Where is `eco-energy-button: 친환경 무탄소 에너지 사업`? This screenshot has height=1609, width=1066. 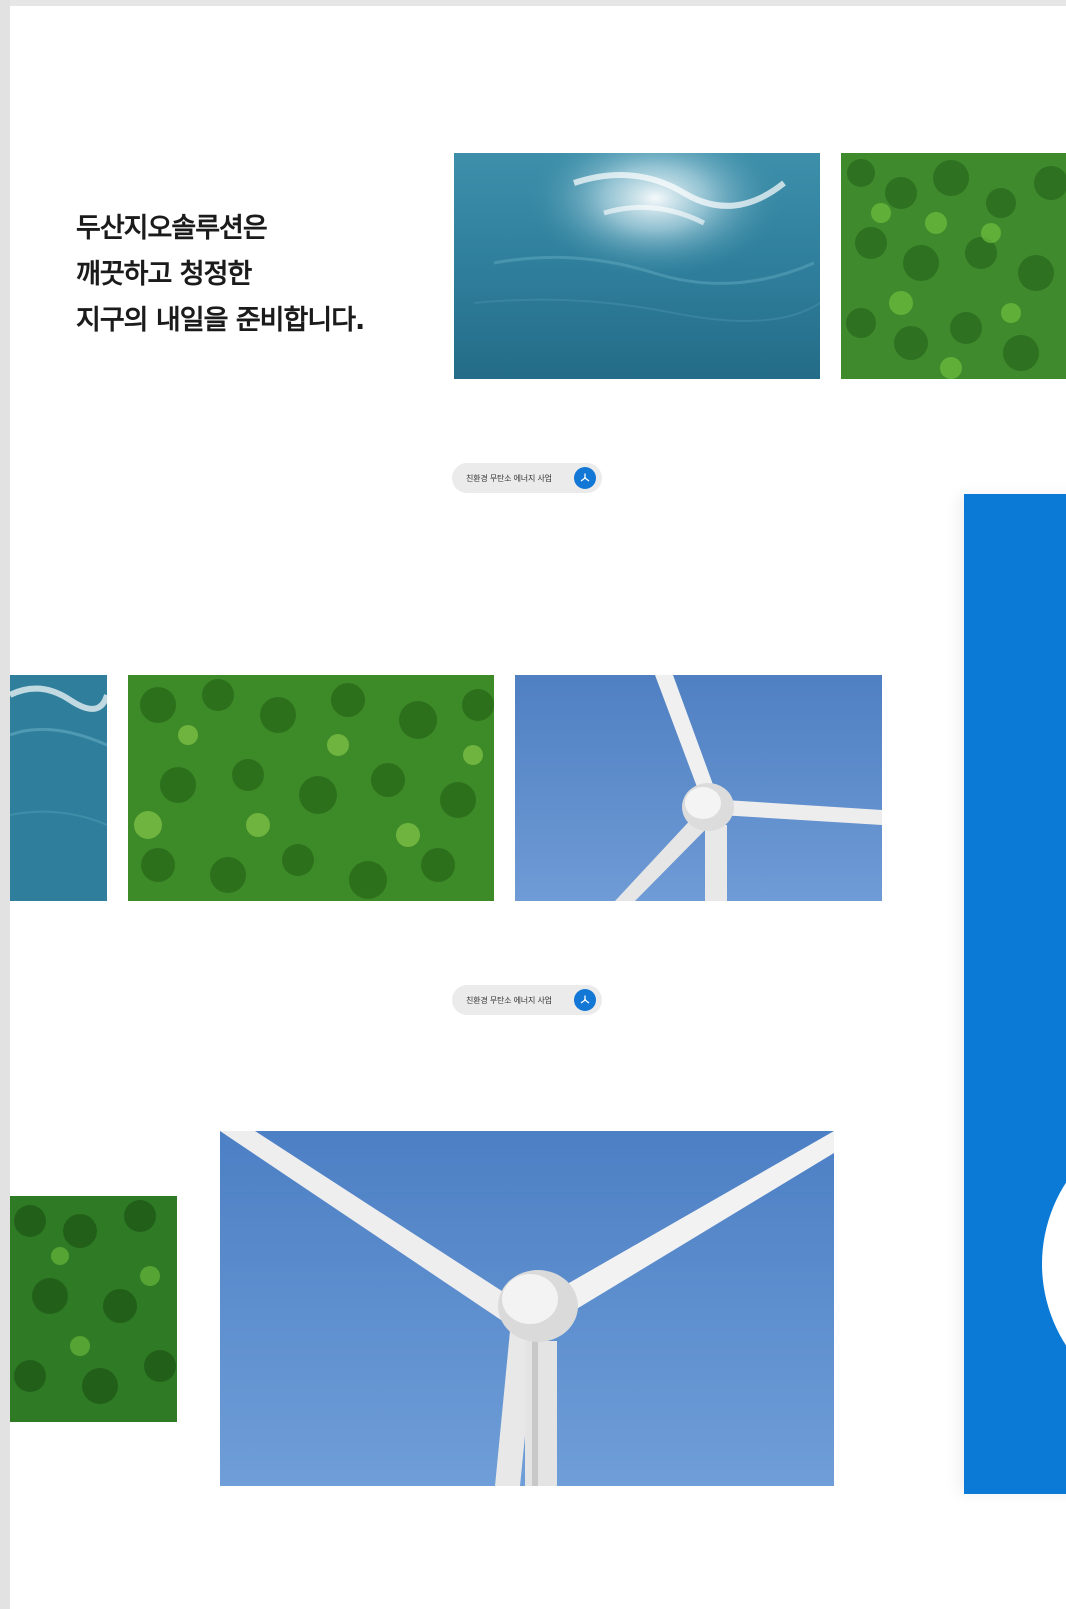
eco-energy-button: 친환경 무탄소 에너지 사업 is located at coordinates (527, 478).